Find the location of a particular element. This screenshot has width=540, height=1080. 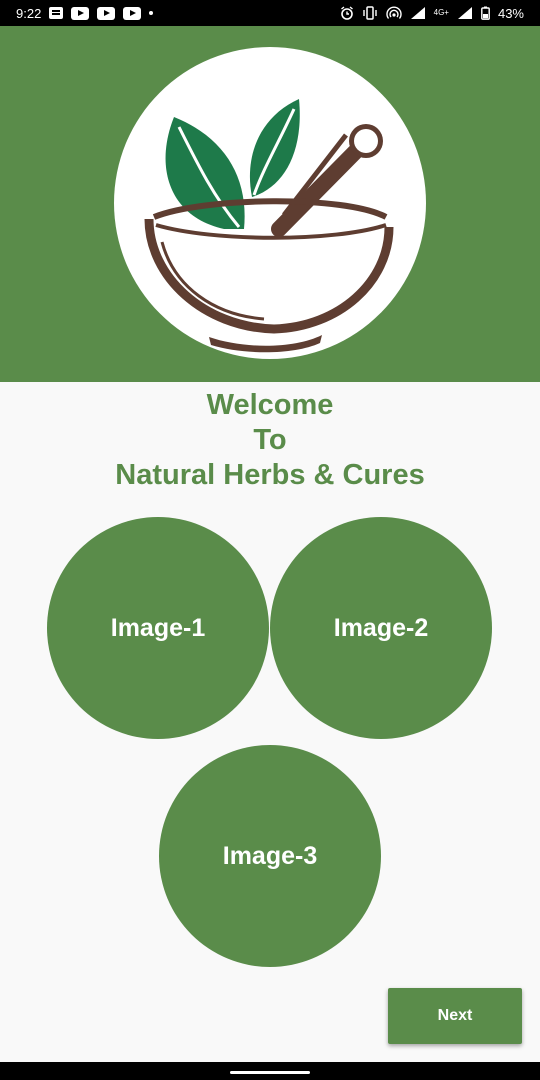

hotspot-icon is located at coordinates (393, 13).